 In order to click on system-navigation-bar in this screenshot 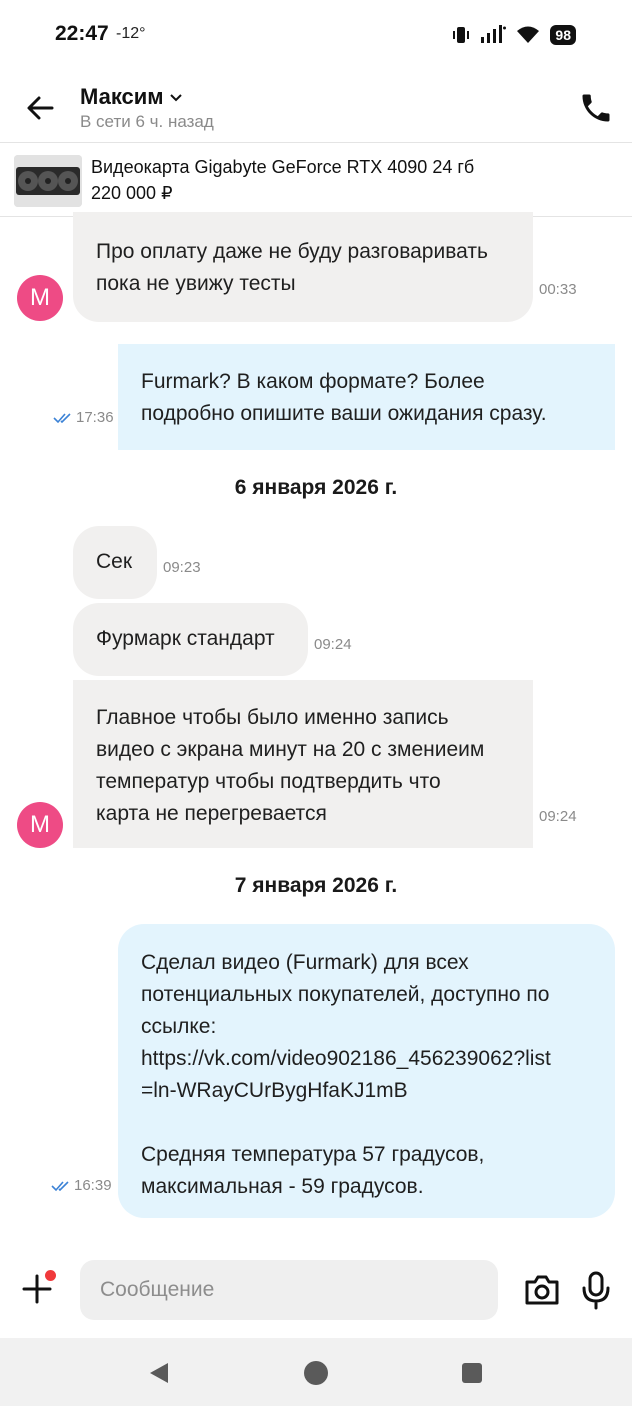, I will do `click(316, 1372)`.